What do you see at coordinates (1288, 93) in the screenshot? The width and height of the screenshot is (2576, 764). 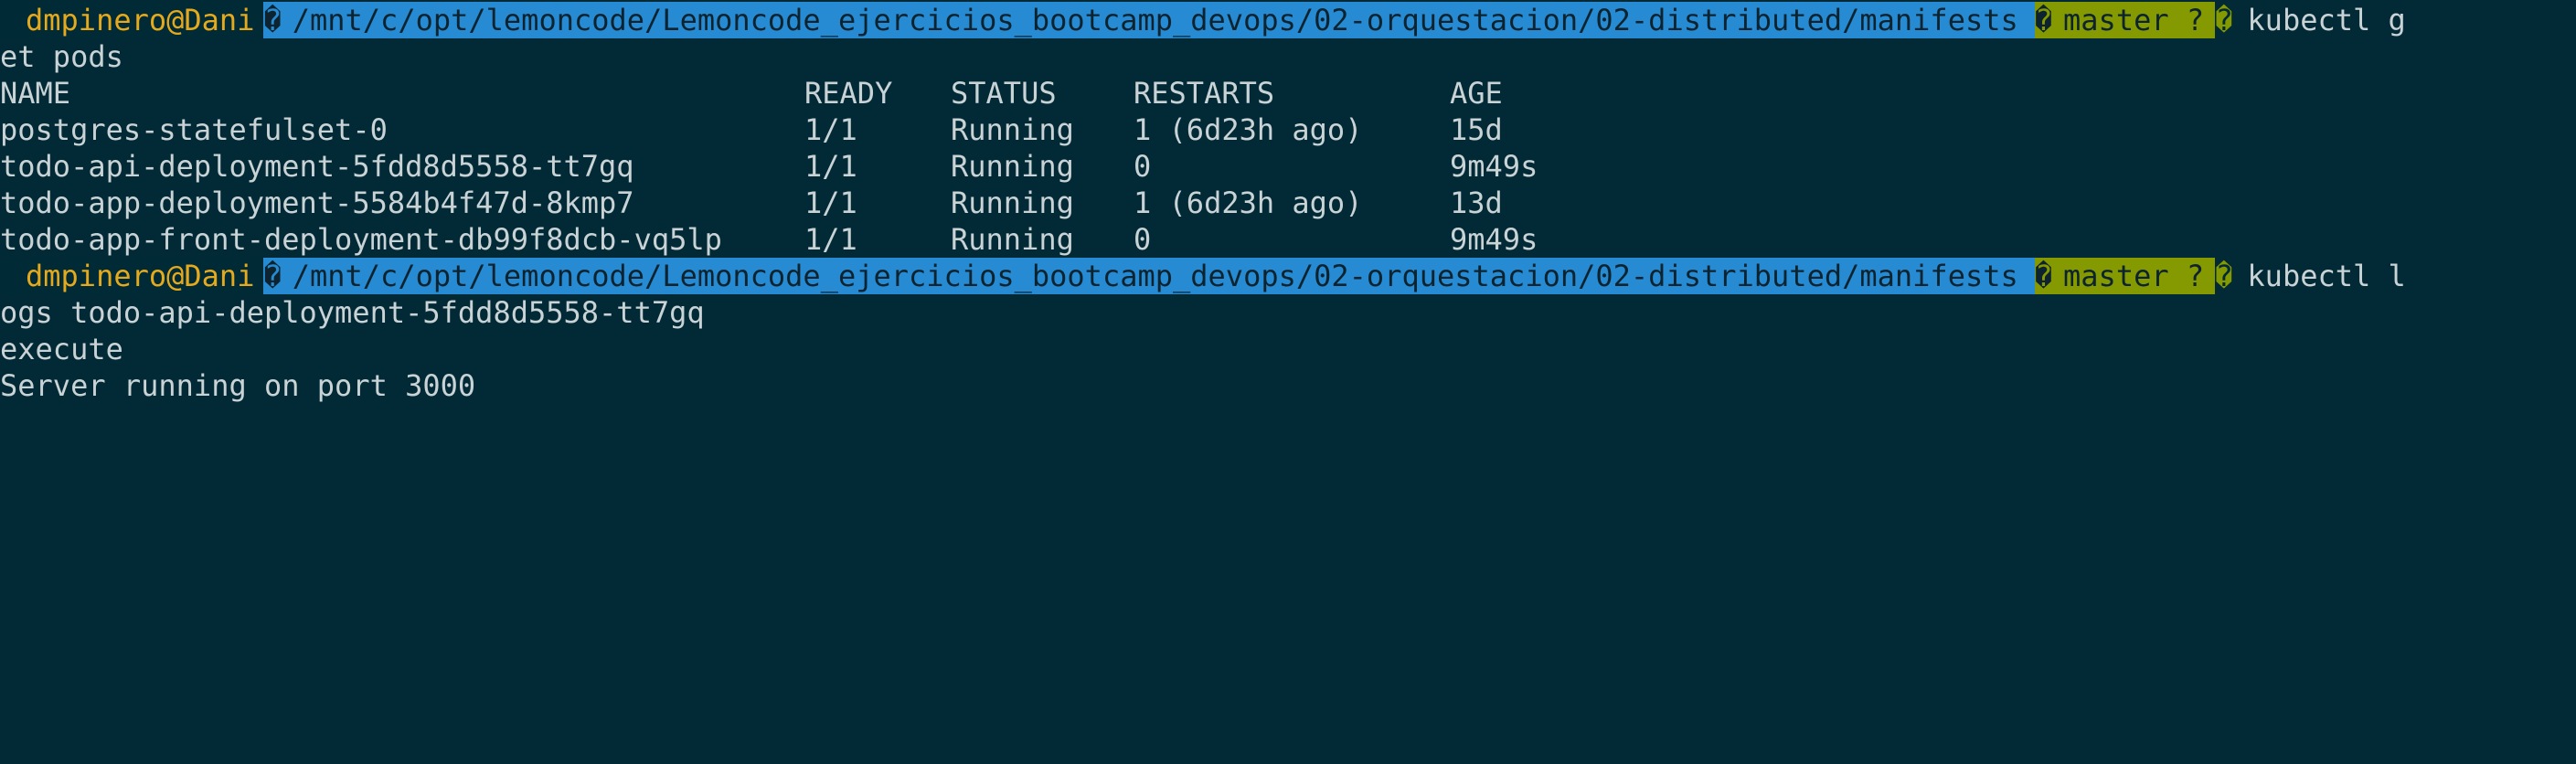 I see `pods-table-header: NAME READY STATUS RESTARTS AGE` at bounding box center [1288, 93].